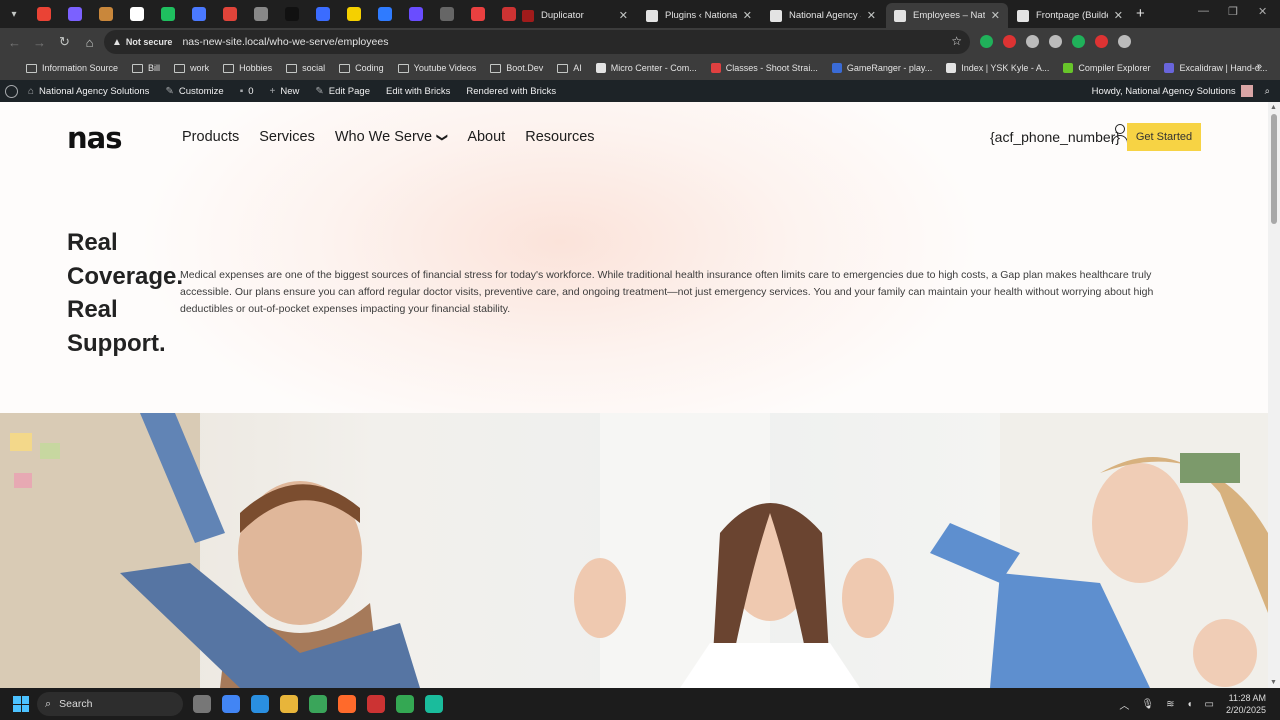 The height and width of the screenshot is (720, 1280). Describe the element at coordinates (1070, 15) in the screenshot. I see `browser-tab: Frontpage (Builder)✕` at that location.